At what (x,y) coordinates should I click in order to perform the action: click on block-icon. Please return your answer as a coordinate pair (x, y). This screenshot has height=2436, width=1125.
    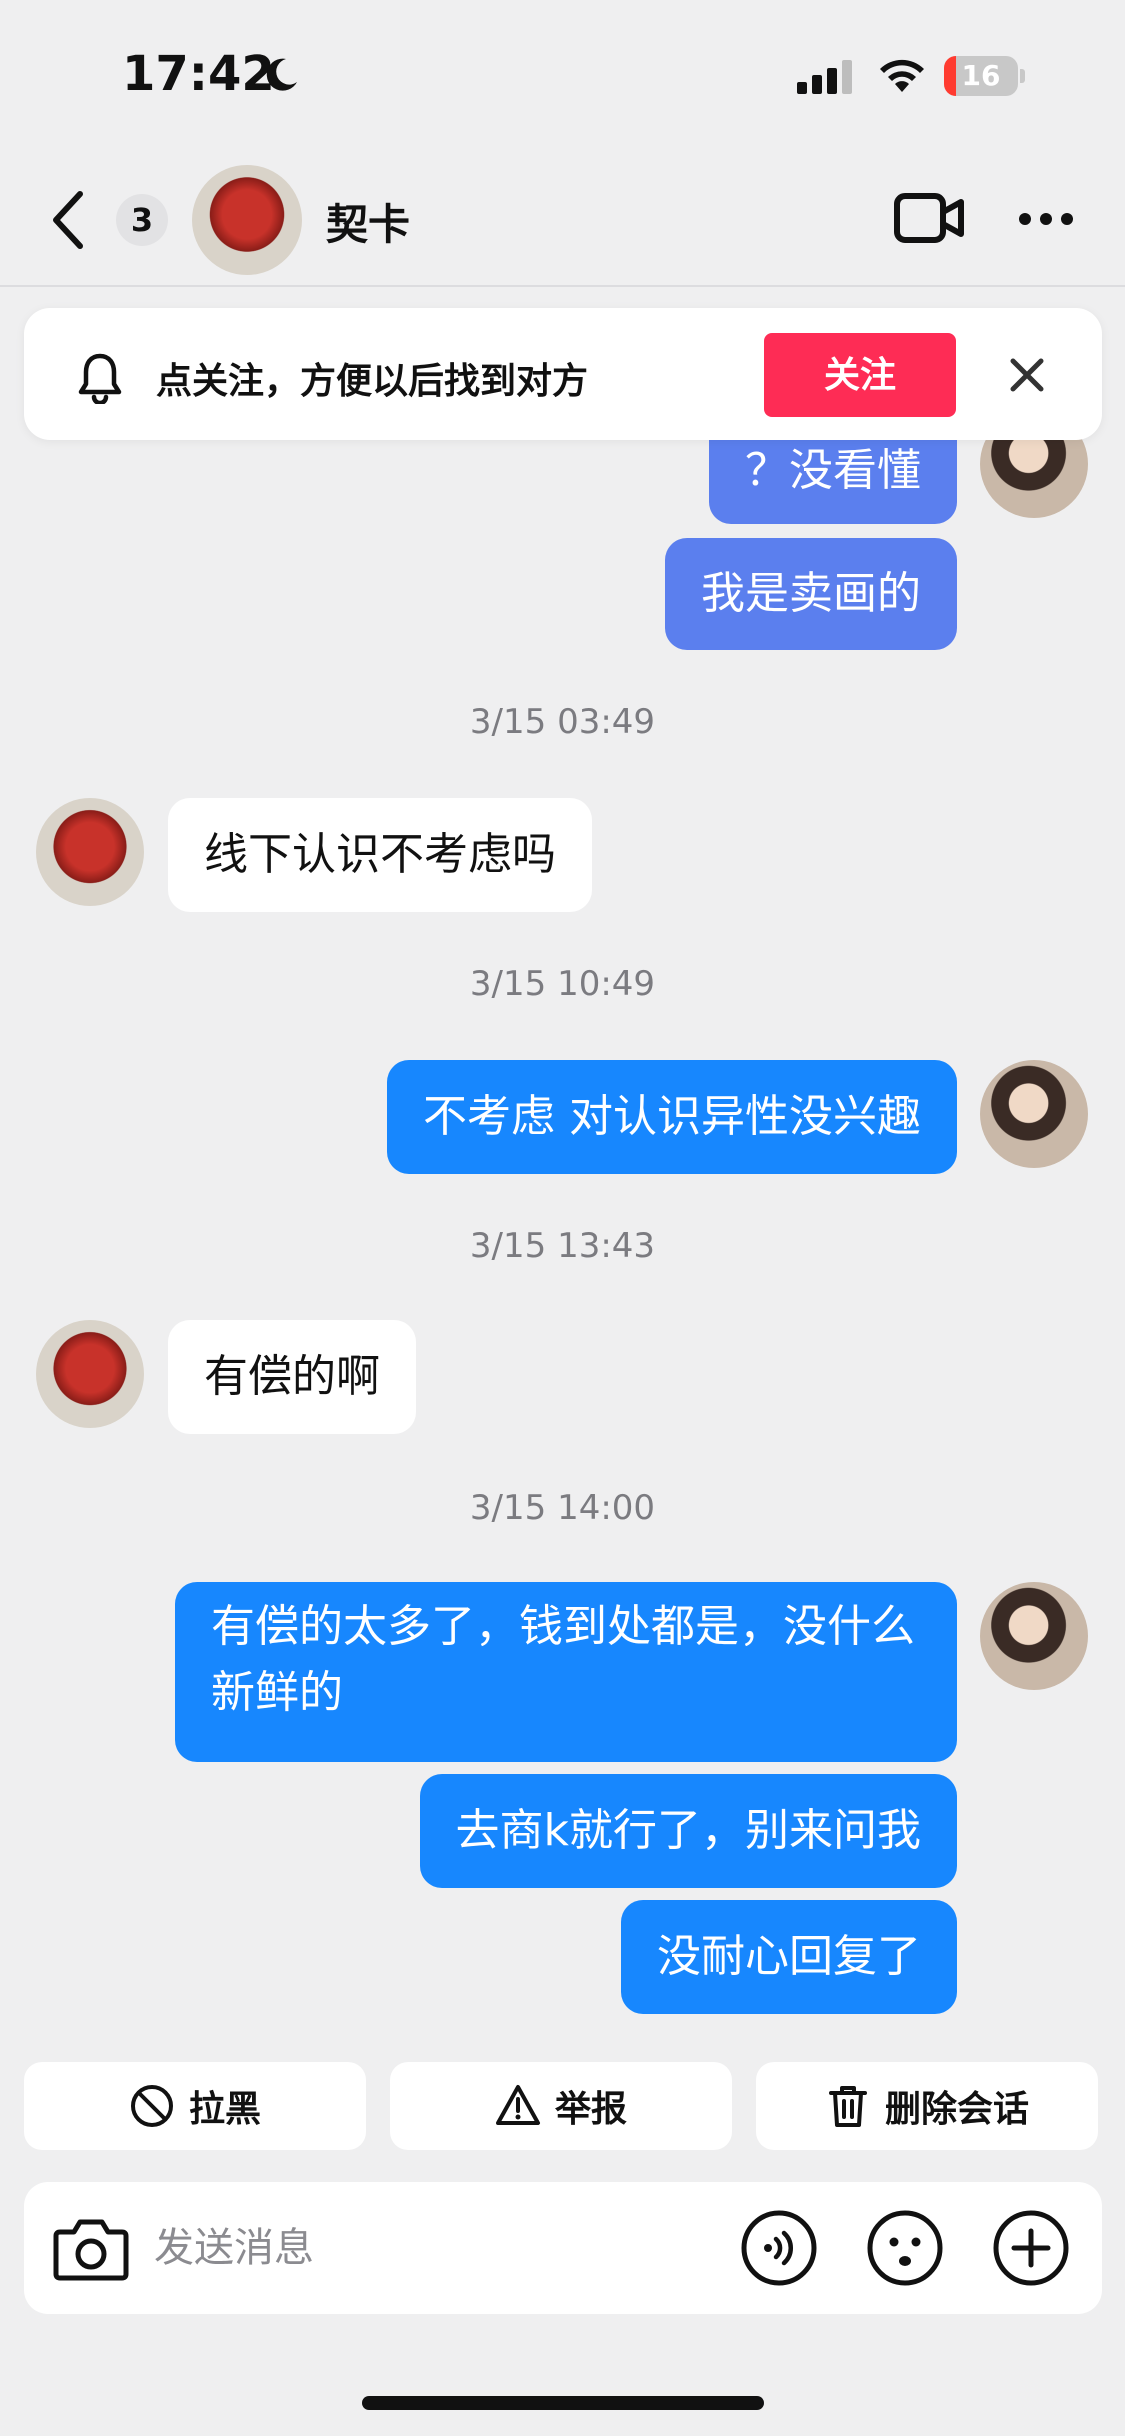
    Looking at the image, I should click on (151, 2106).